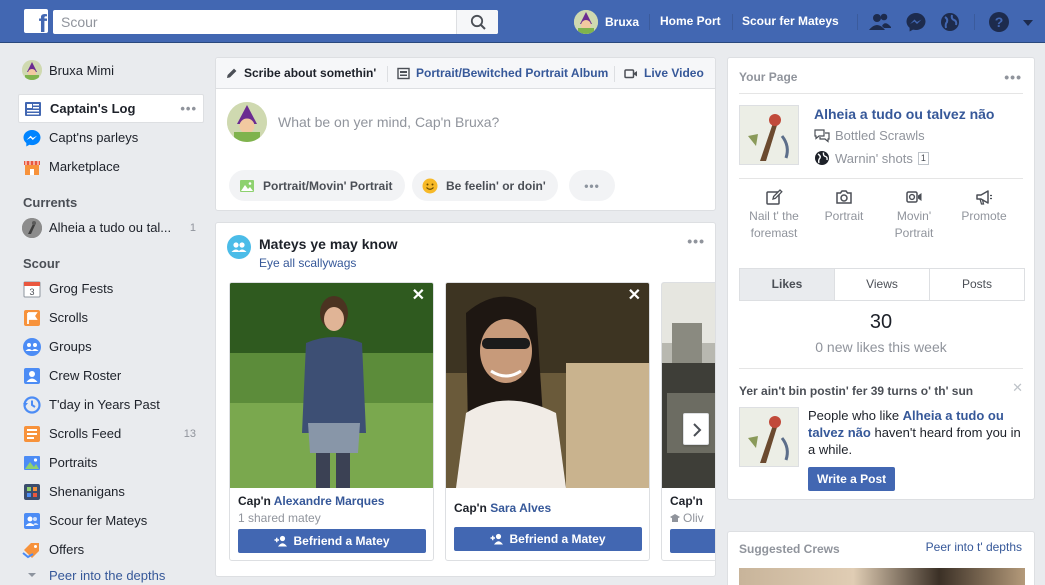  What do you see at coordinates (914, 215) in the screenshot?
I see `video-action: Movin' Portrait` at bounding box center [914, 215].